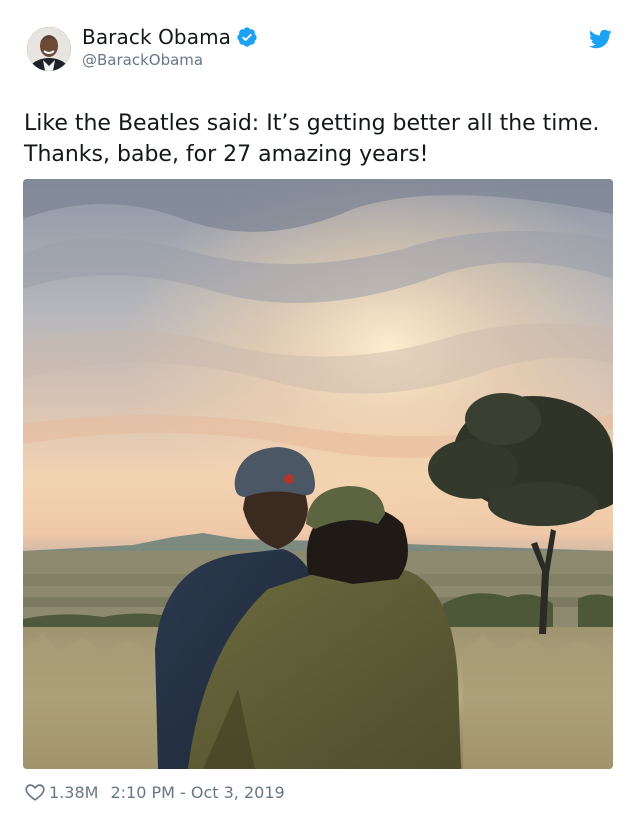 The height and width of the screenshot is (820, 640). Describe the element at coordinates (142, 60) in the screenshot. I see `author-handle: @BarackObama` at that location.